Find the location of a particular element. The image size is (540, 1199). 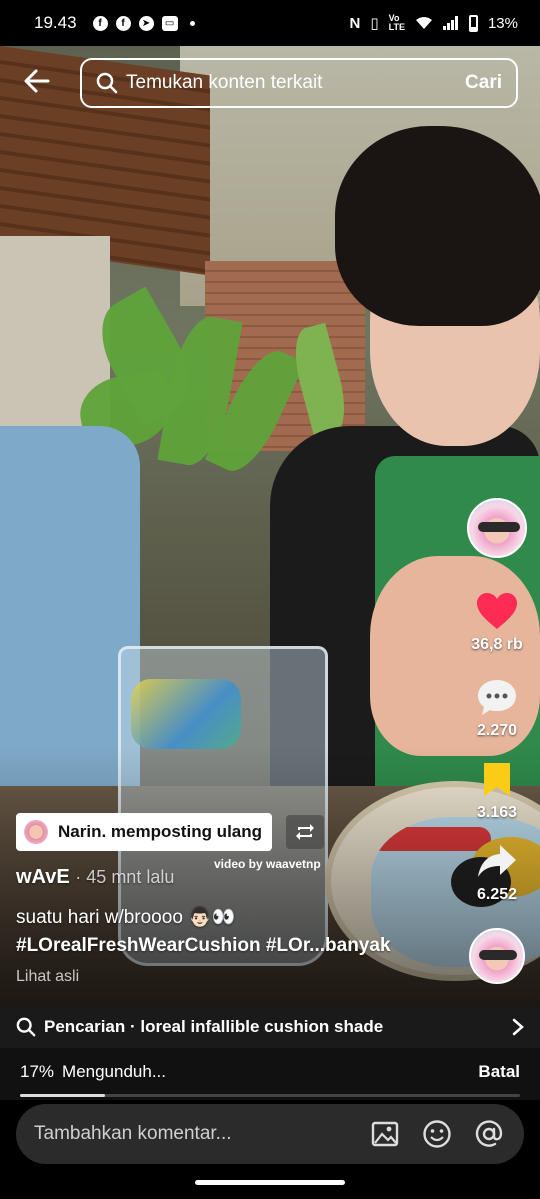

chevron-right-icon is located at coordinates (518, 1027).